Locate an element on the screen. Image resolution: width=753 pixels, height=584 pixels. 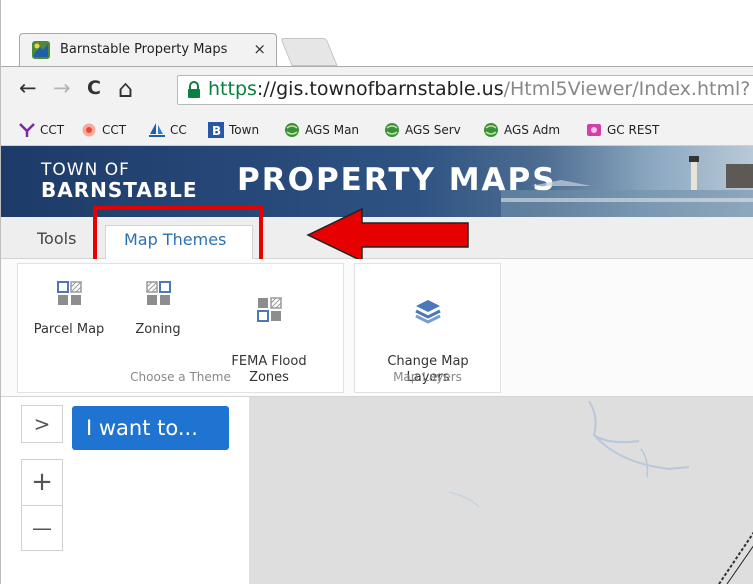
lock-icon is located at coordinates (194, 89).